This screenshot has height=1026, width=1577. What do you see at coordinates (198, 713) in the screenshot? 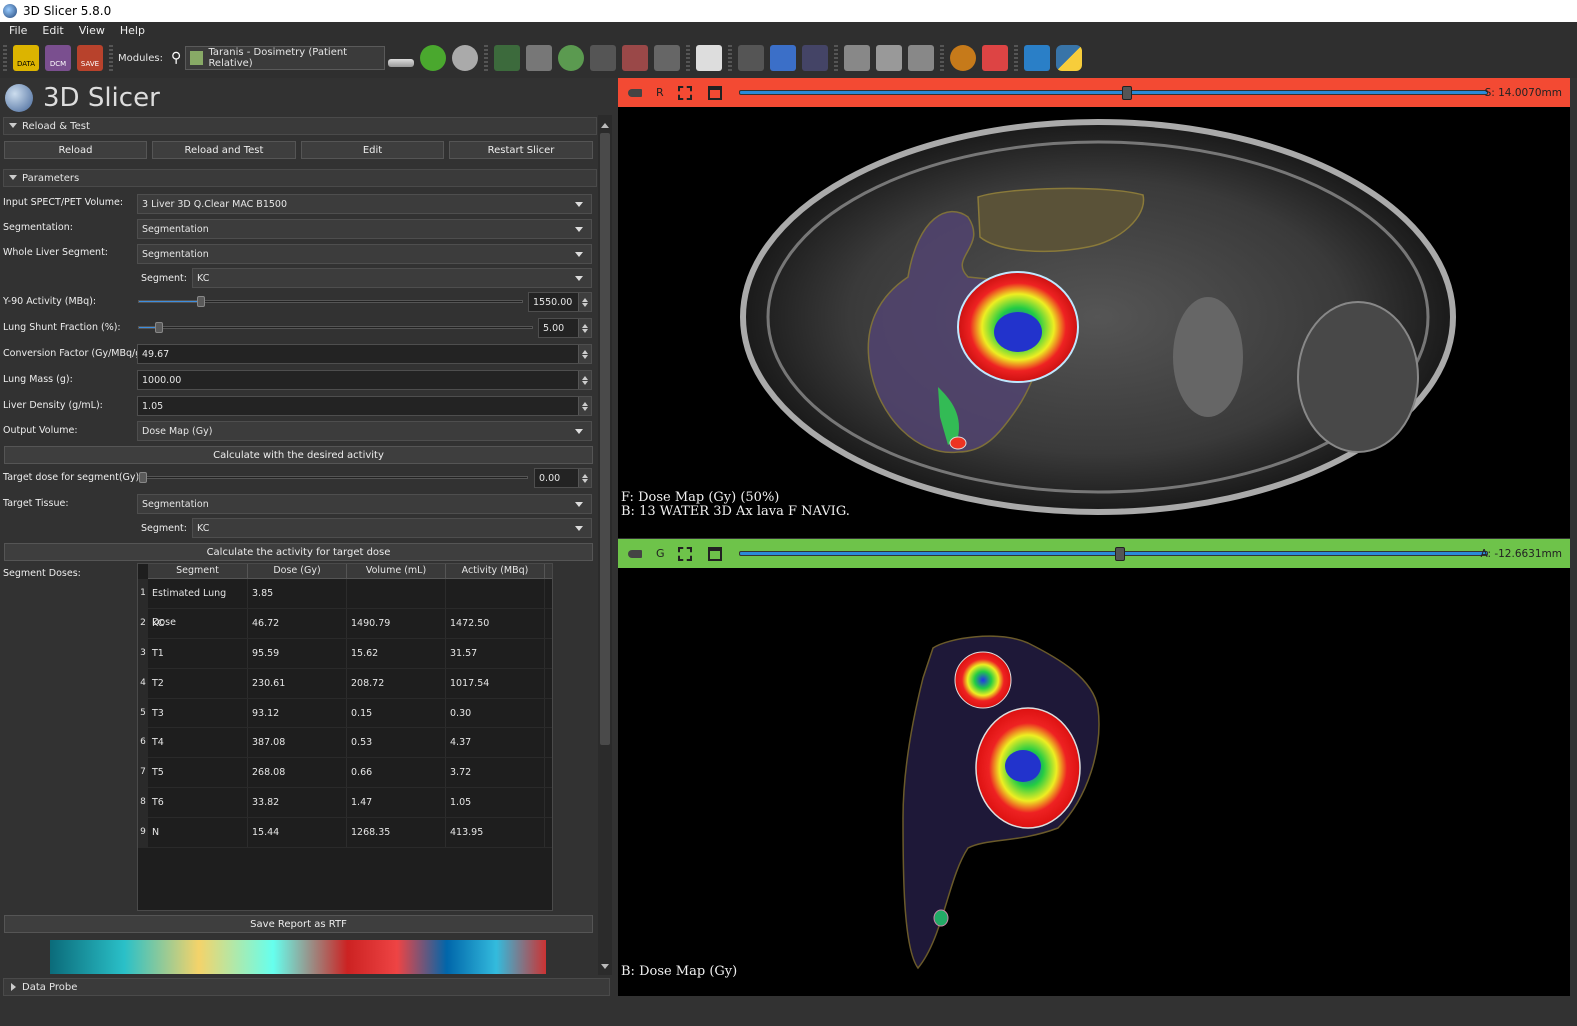
I see `cell-seg: T3` at bounding box center [198, 713].